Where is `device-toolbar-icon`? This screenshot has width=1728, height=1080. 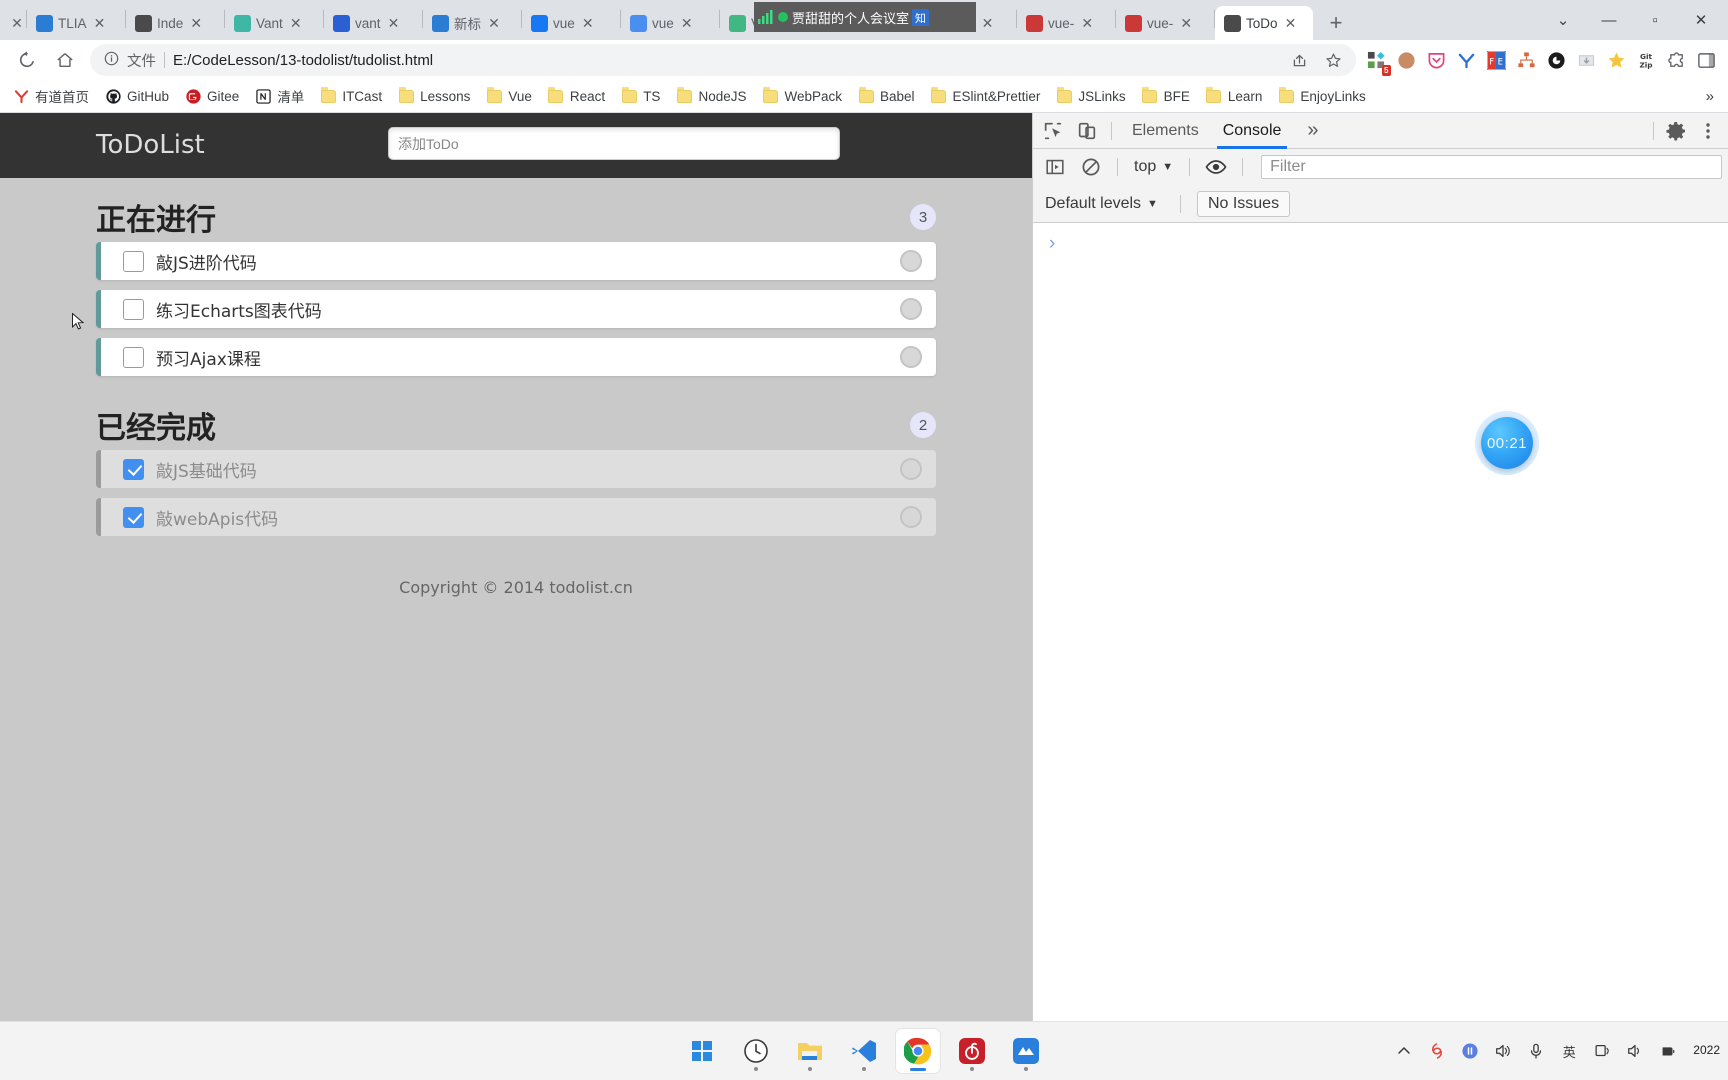 device-toolbar-icon is located at coordinates (1087, 131).